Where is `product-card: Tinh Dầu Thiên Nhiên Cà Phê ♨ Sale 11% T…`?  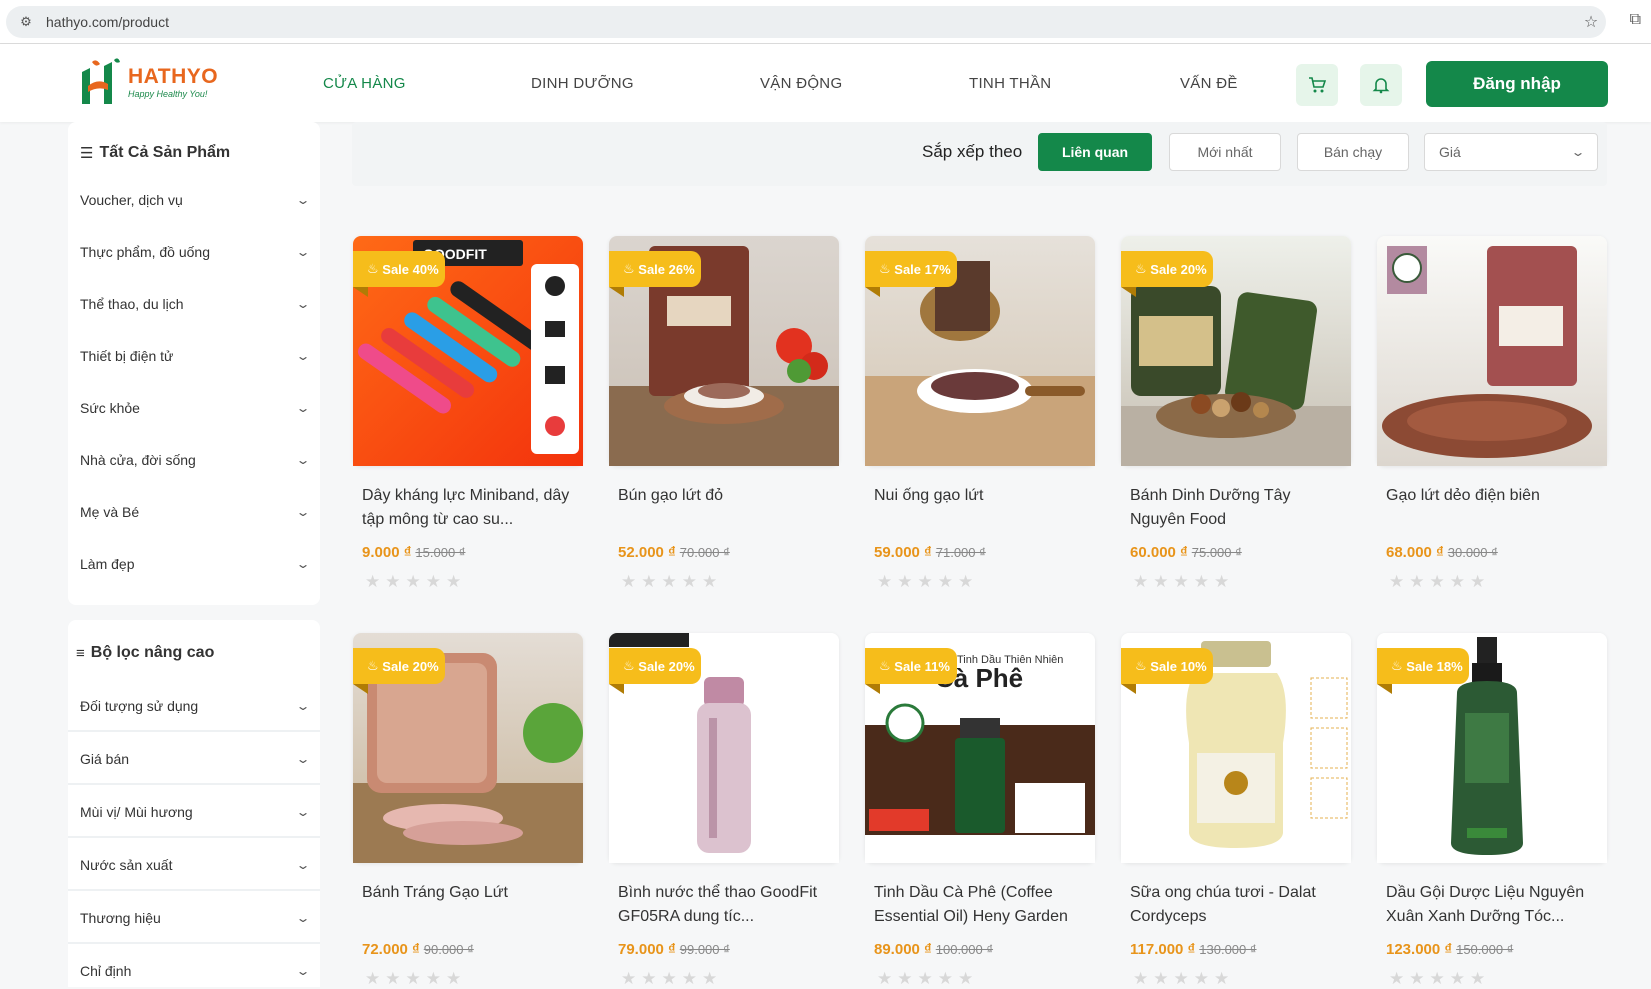 product-card: Tinh Dầu Thiên Nhiên Cà Phê ♨ Sale 11% T… is located at coordinates (980, 810).